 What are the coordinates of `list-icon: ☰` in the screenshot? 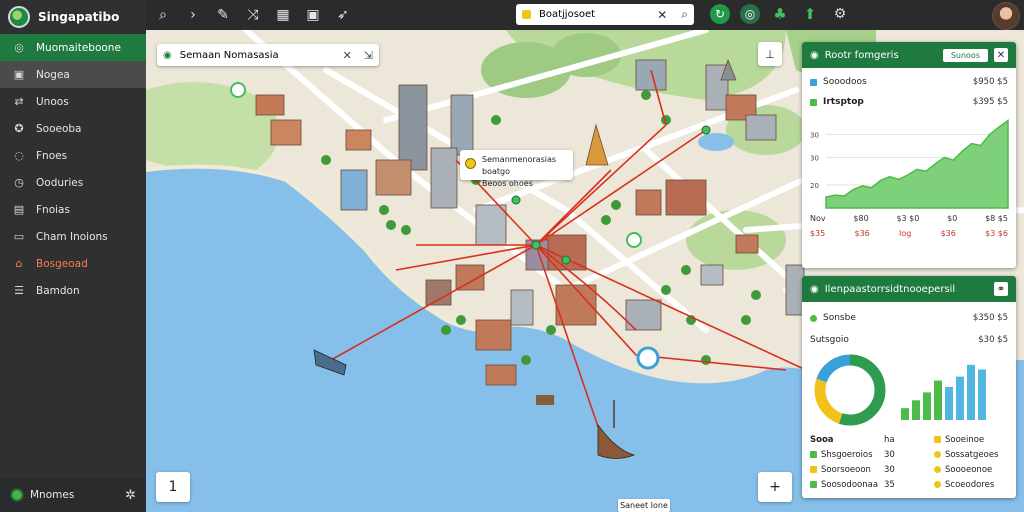 It's located at (19, 290).